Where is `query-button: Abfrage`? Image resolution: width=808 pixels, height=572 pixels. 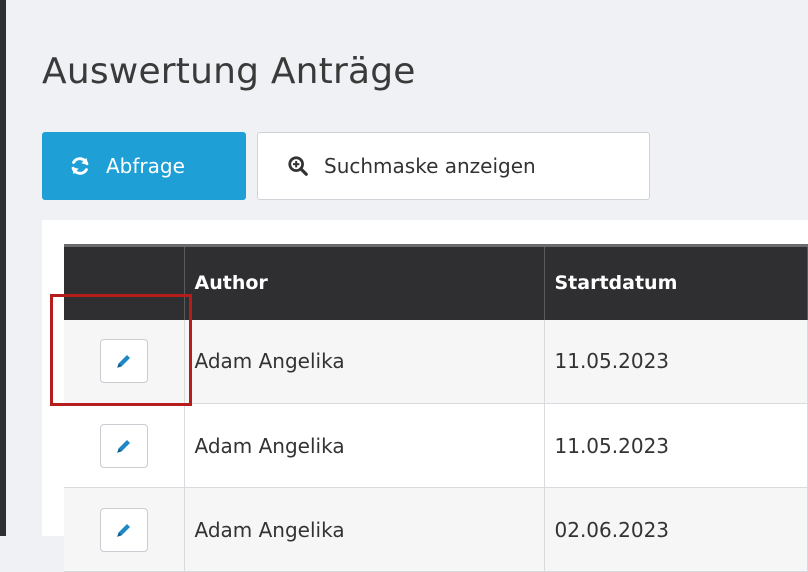 query-button: Abfrage is located at coordinates (144, 166).